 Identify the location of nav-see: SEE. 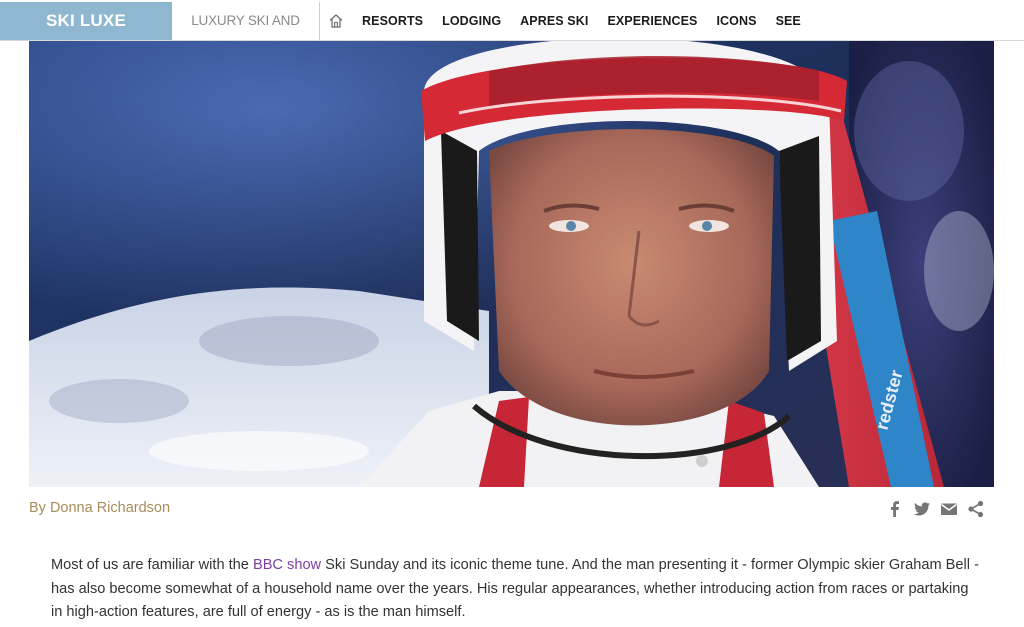
(788, 21).